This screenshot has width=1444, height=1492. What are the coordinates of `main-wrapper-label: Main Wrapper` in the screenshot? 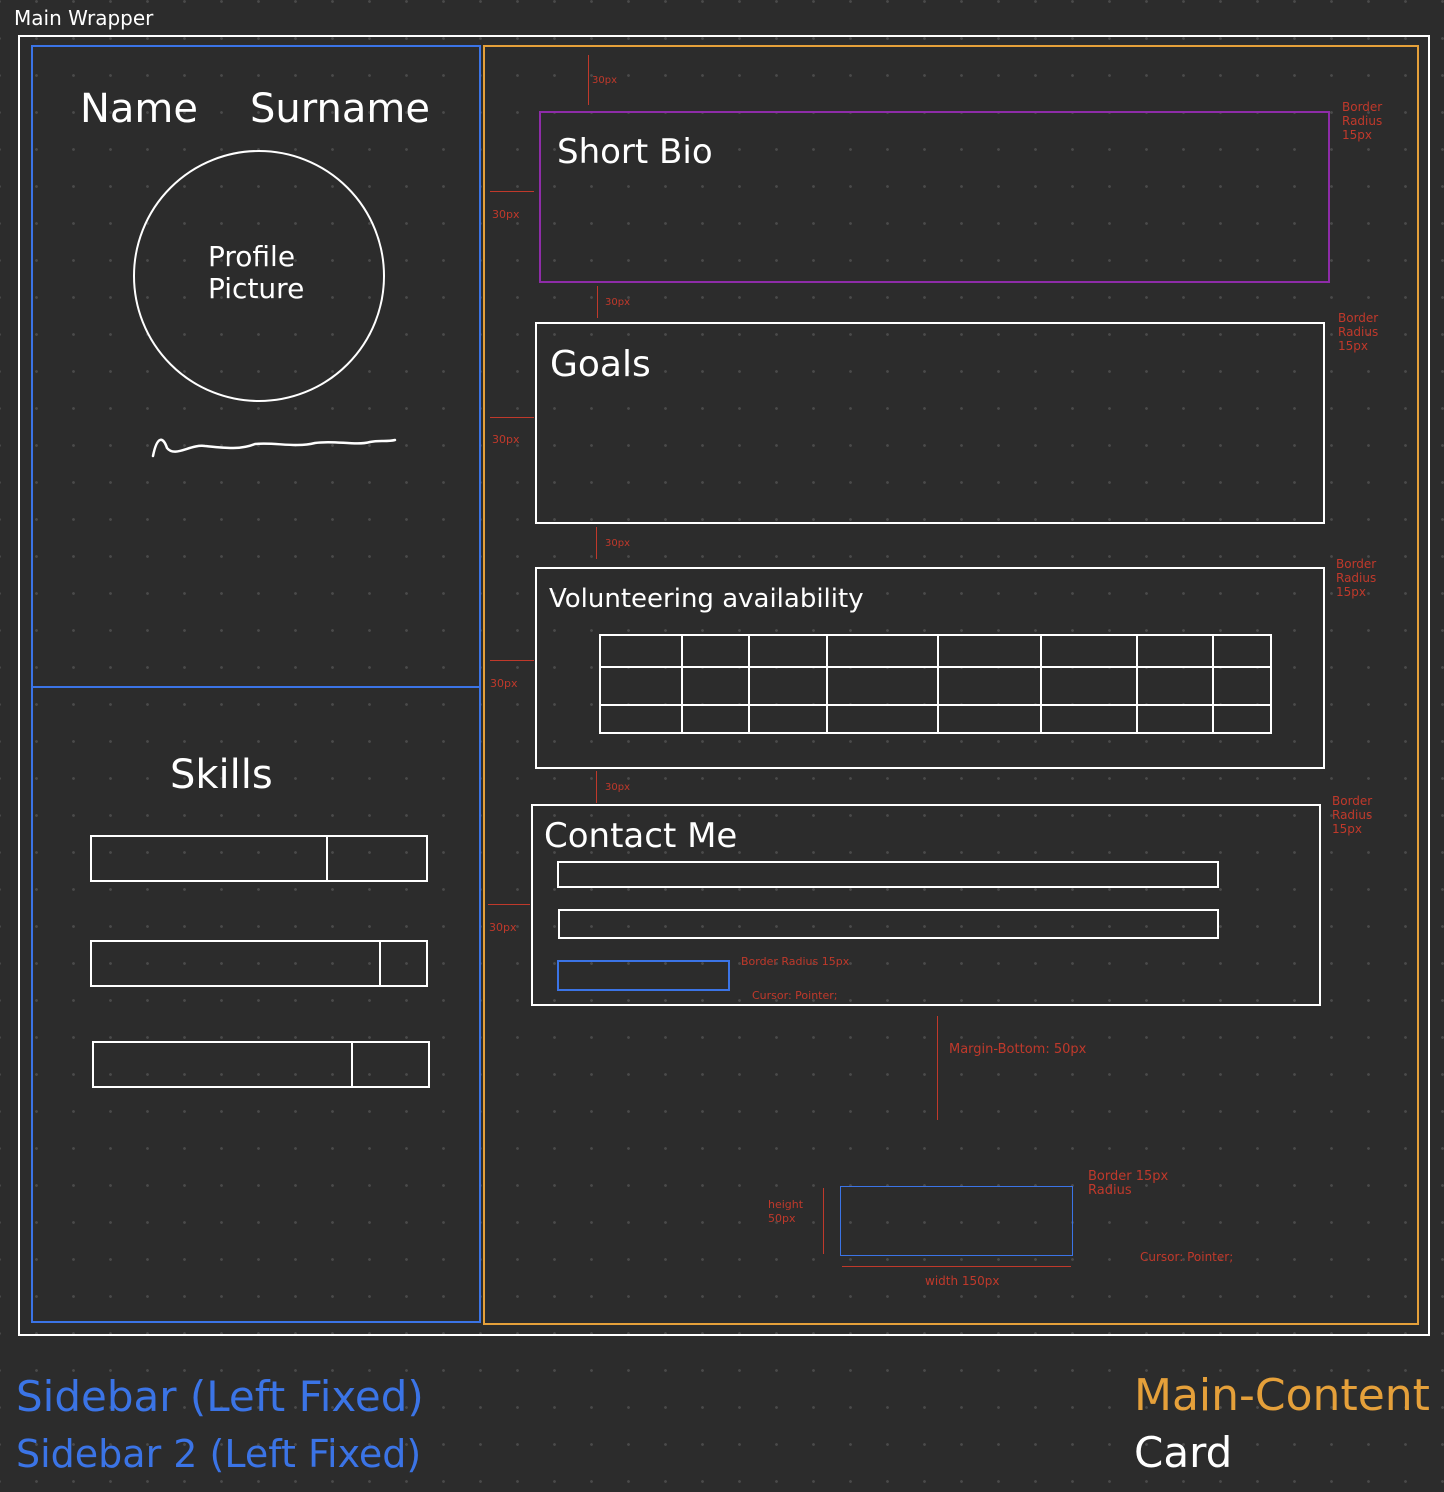 It's located at (84, 18).